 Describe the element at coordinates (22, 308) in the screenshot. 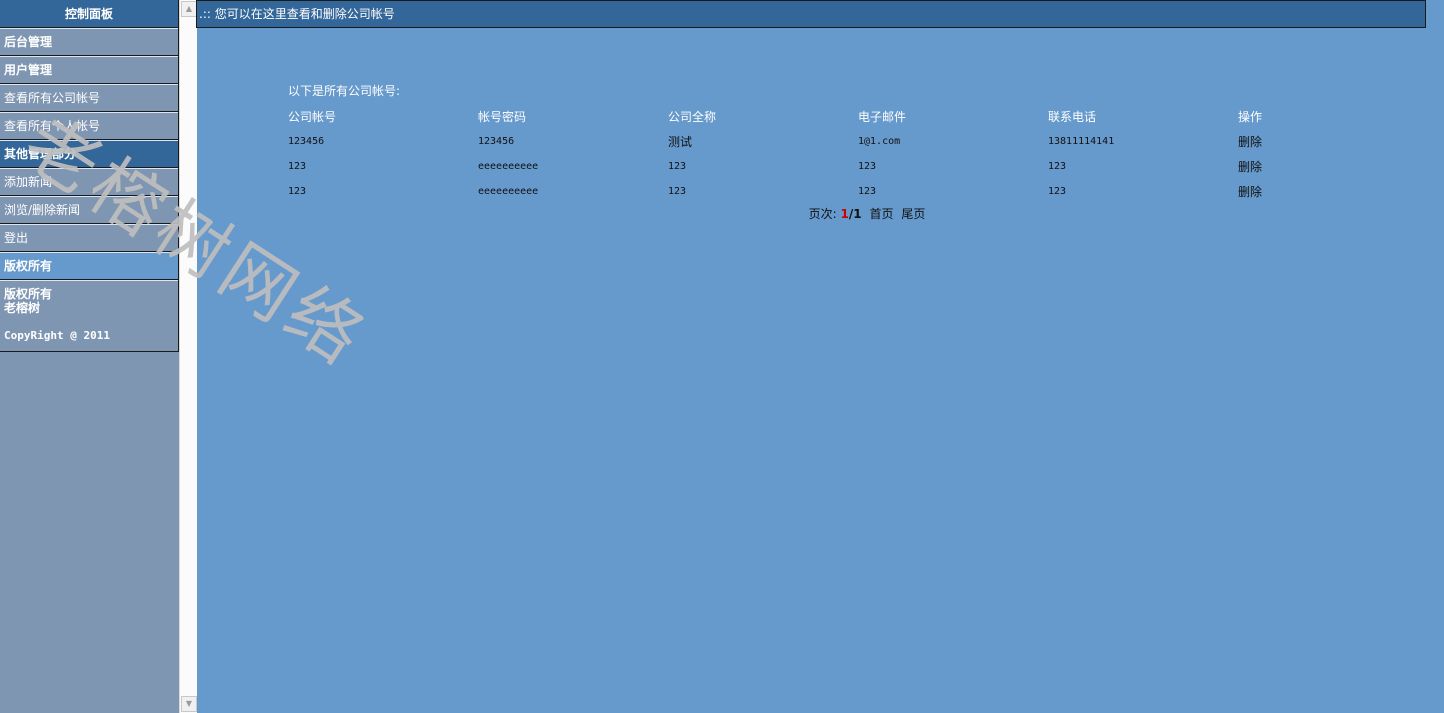

I see `footer-line-2: 老榕树` at that location.